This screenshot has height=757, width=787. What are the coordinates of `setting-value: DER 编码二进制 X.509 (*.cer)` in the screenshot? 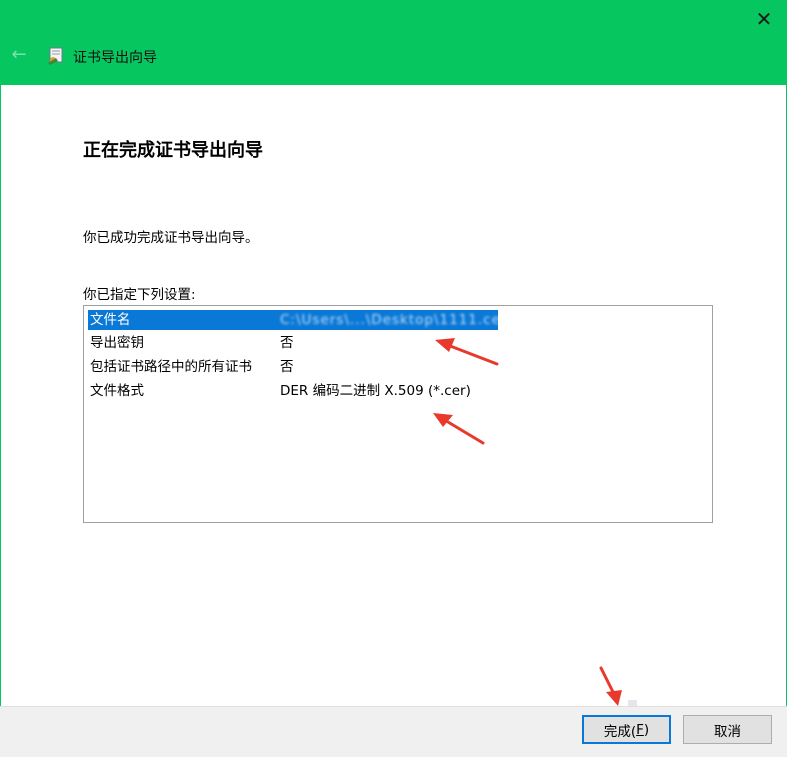 It's located at (375, 391).